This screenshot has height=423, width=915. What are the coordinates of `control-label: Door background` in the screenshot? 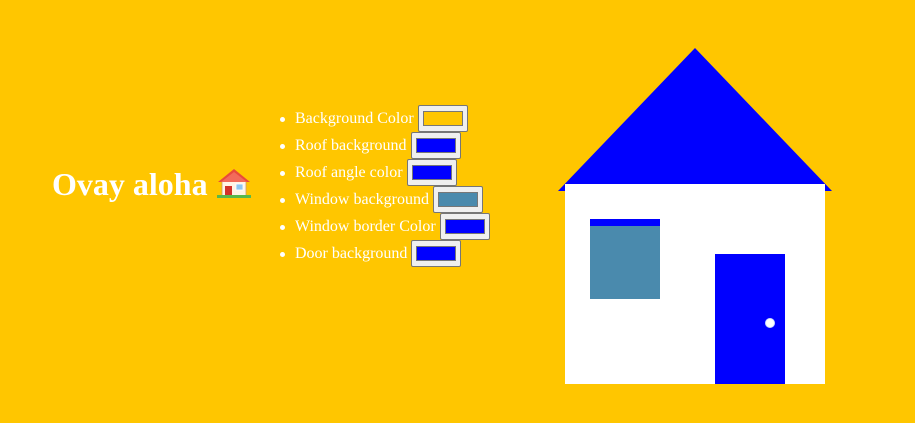 It's located at (351, 253).